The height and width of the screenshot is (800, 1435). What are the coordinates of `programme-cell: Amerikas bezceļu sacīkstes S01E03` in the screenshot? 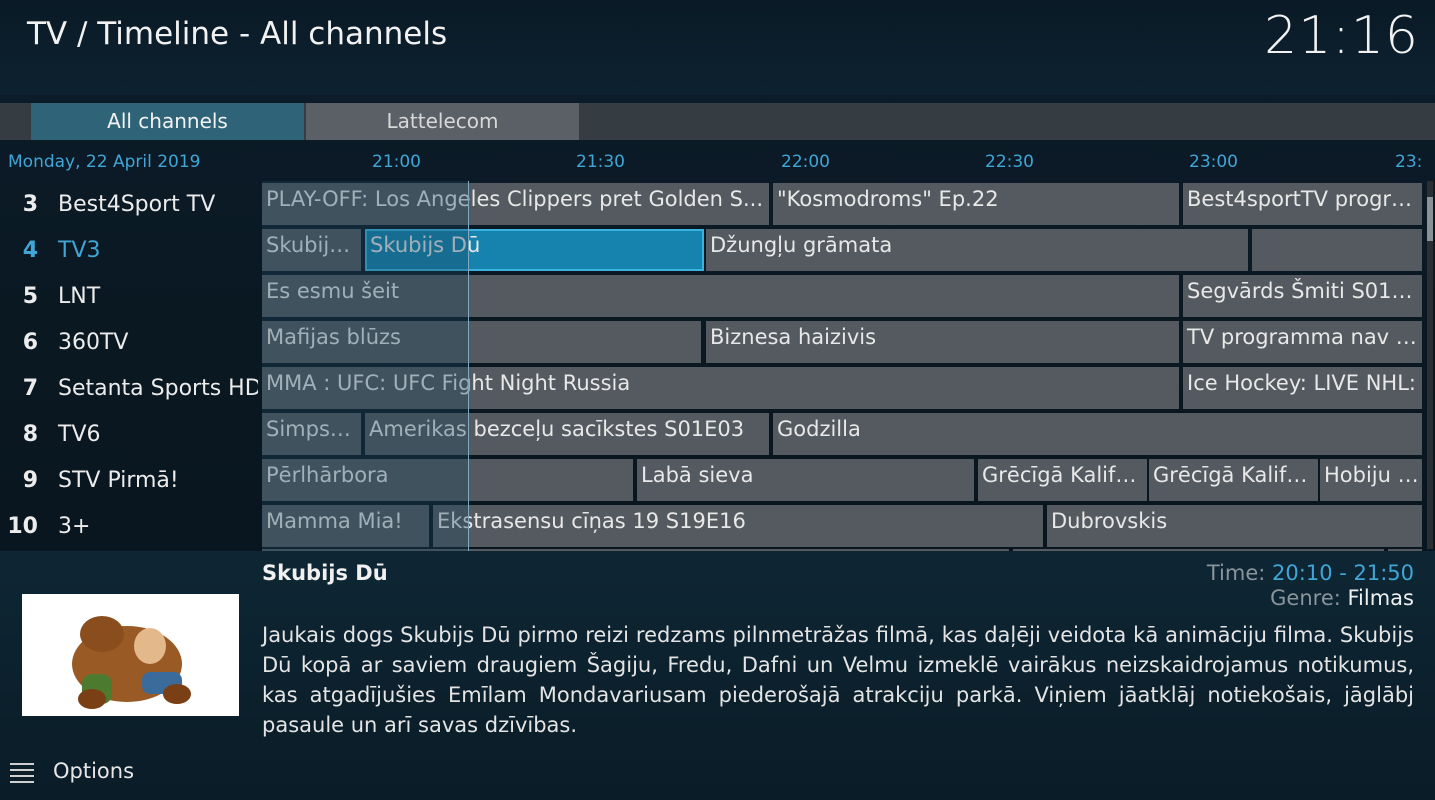 It's located at (567, 434).